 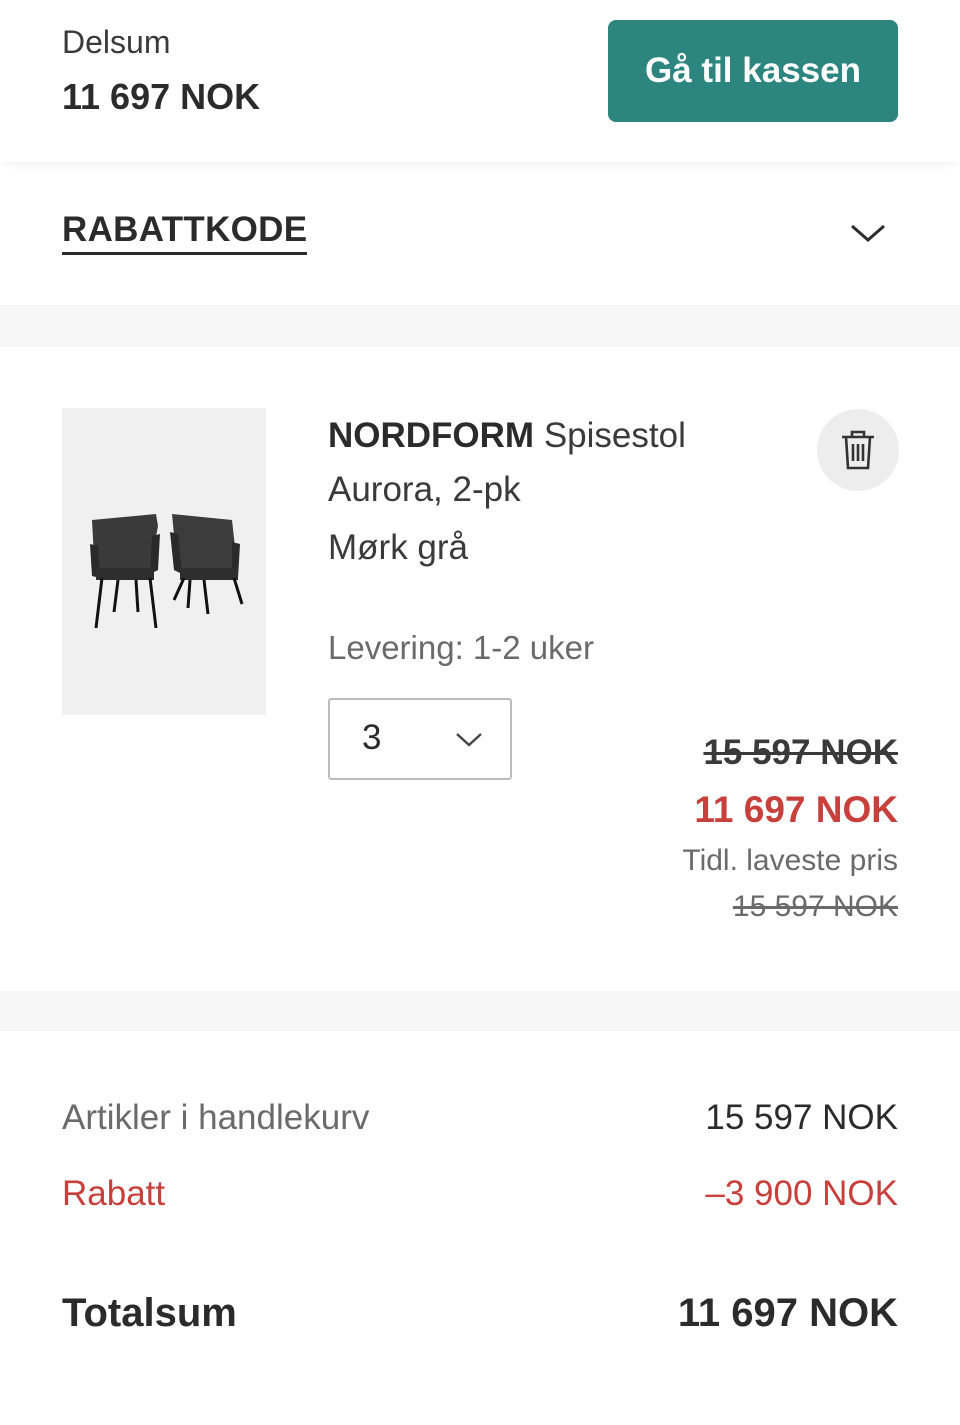 What do you see at coordinates (801, 1193) in the screenshot?
I see `discount-value: –3 900 NOK` at bounding box center [801, 1193].